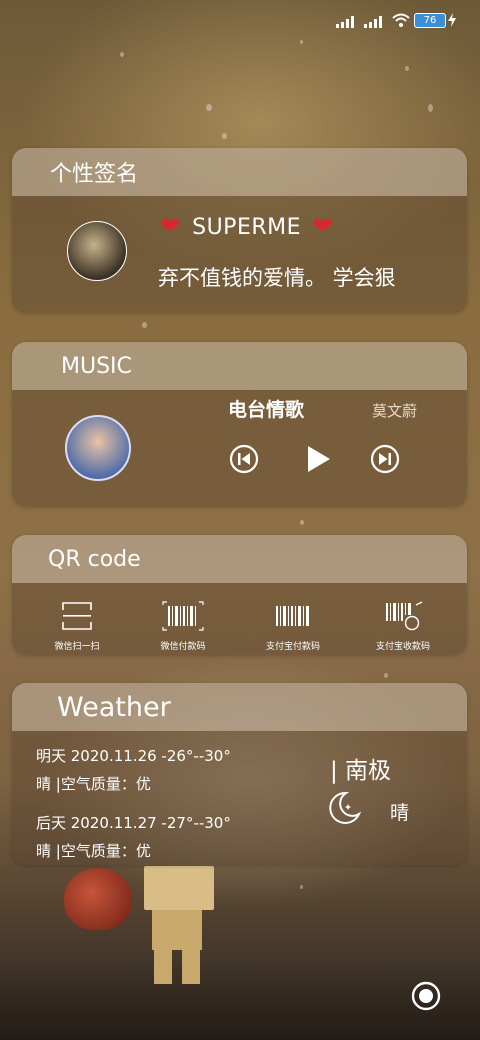  What do you see at coordinates (361, 771) in the screenshot?
I see `weather-location: | 南极` at bounding box center [361, 771].